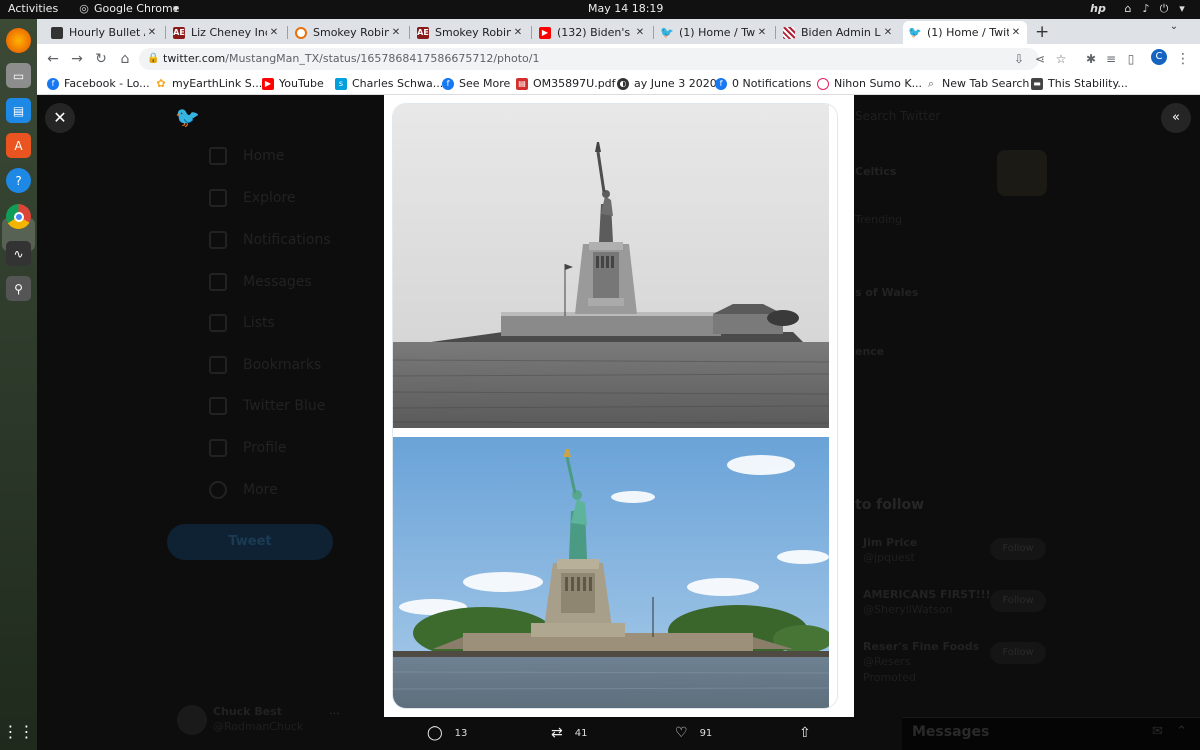 The height and width of the screenshot is (750, 1200). What do you see at coordinates (435, 733) in the screenshot?
I see `reply-bubble-icon: ◯` at bounding box center [435, 733].